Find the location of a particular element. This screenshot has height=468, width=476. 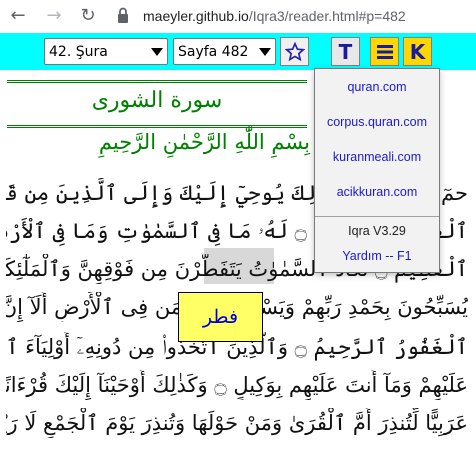

url-path: /Iqra3/reader.html#p=482 is located at coordinates (327, 16).